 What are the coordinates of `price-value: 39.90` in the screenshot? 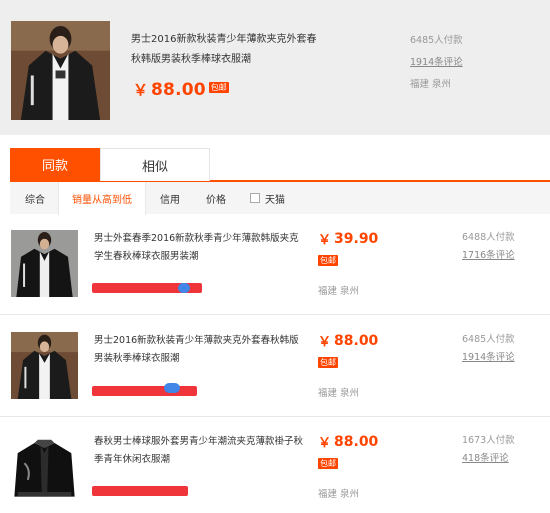 It's located at (356, 238).